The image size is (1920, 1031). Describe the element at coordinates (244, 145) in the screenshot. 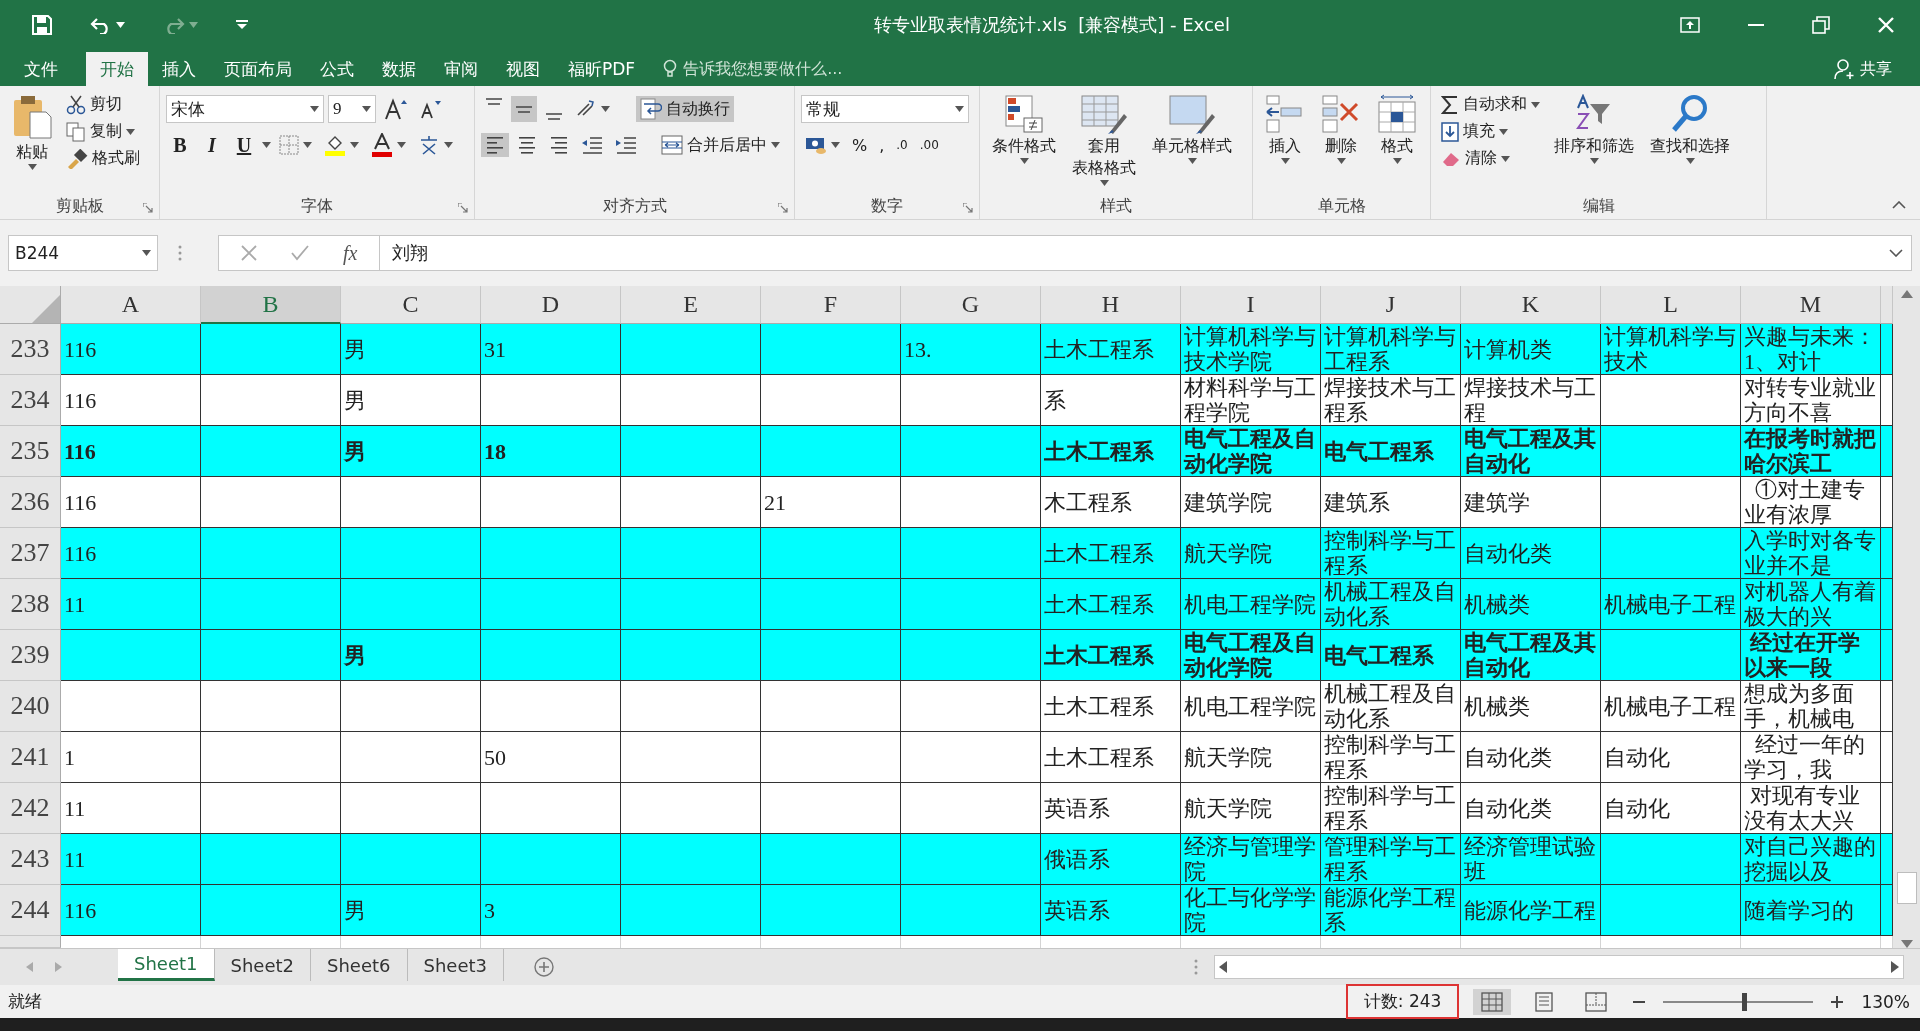

I see `underline-button: U` at that location.